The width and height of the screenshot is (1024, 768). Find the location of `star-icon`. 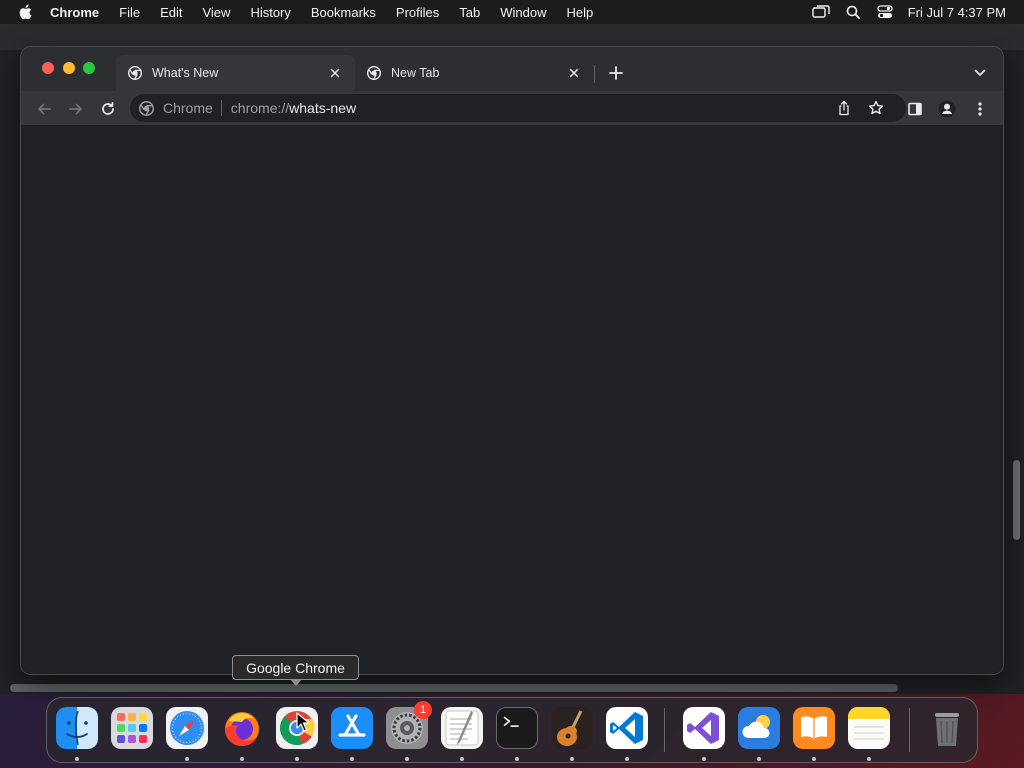

star-icon is located at coordinates (876, 107).